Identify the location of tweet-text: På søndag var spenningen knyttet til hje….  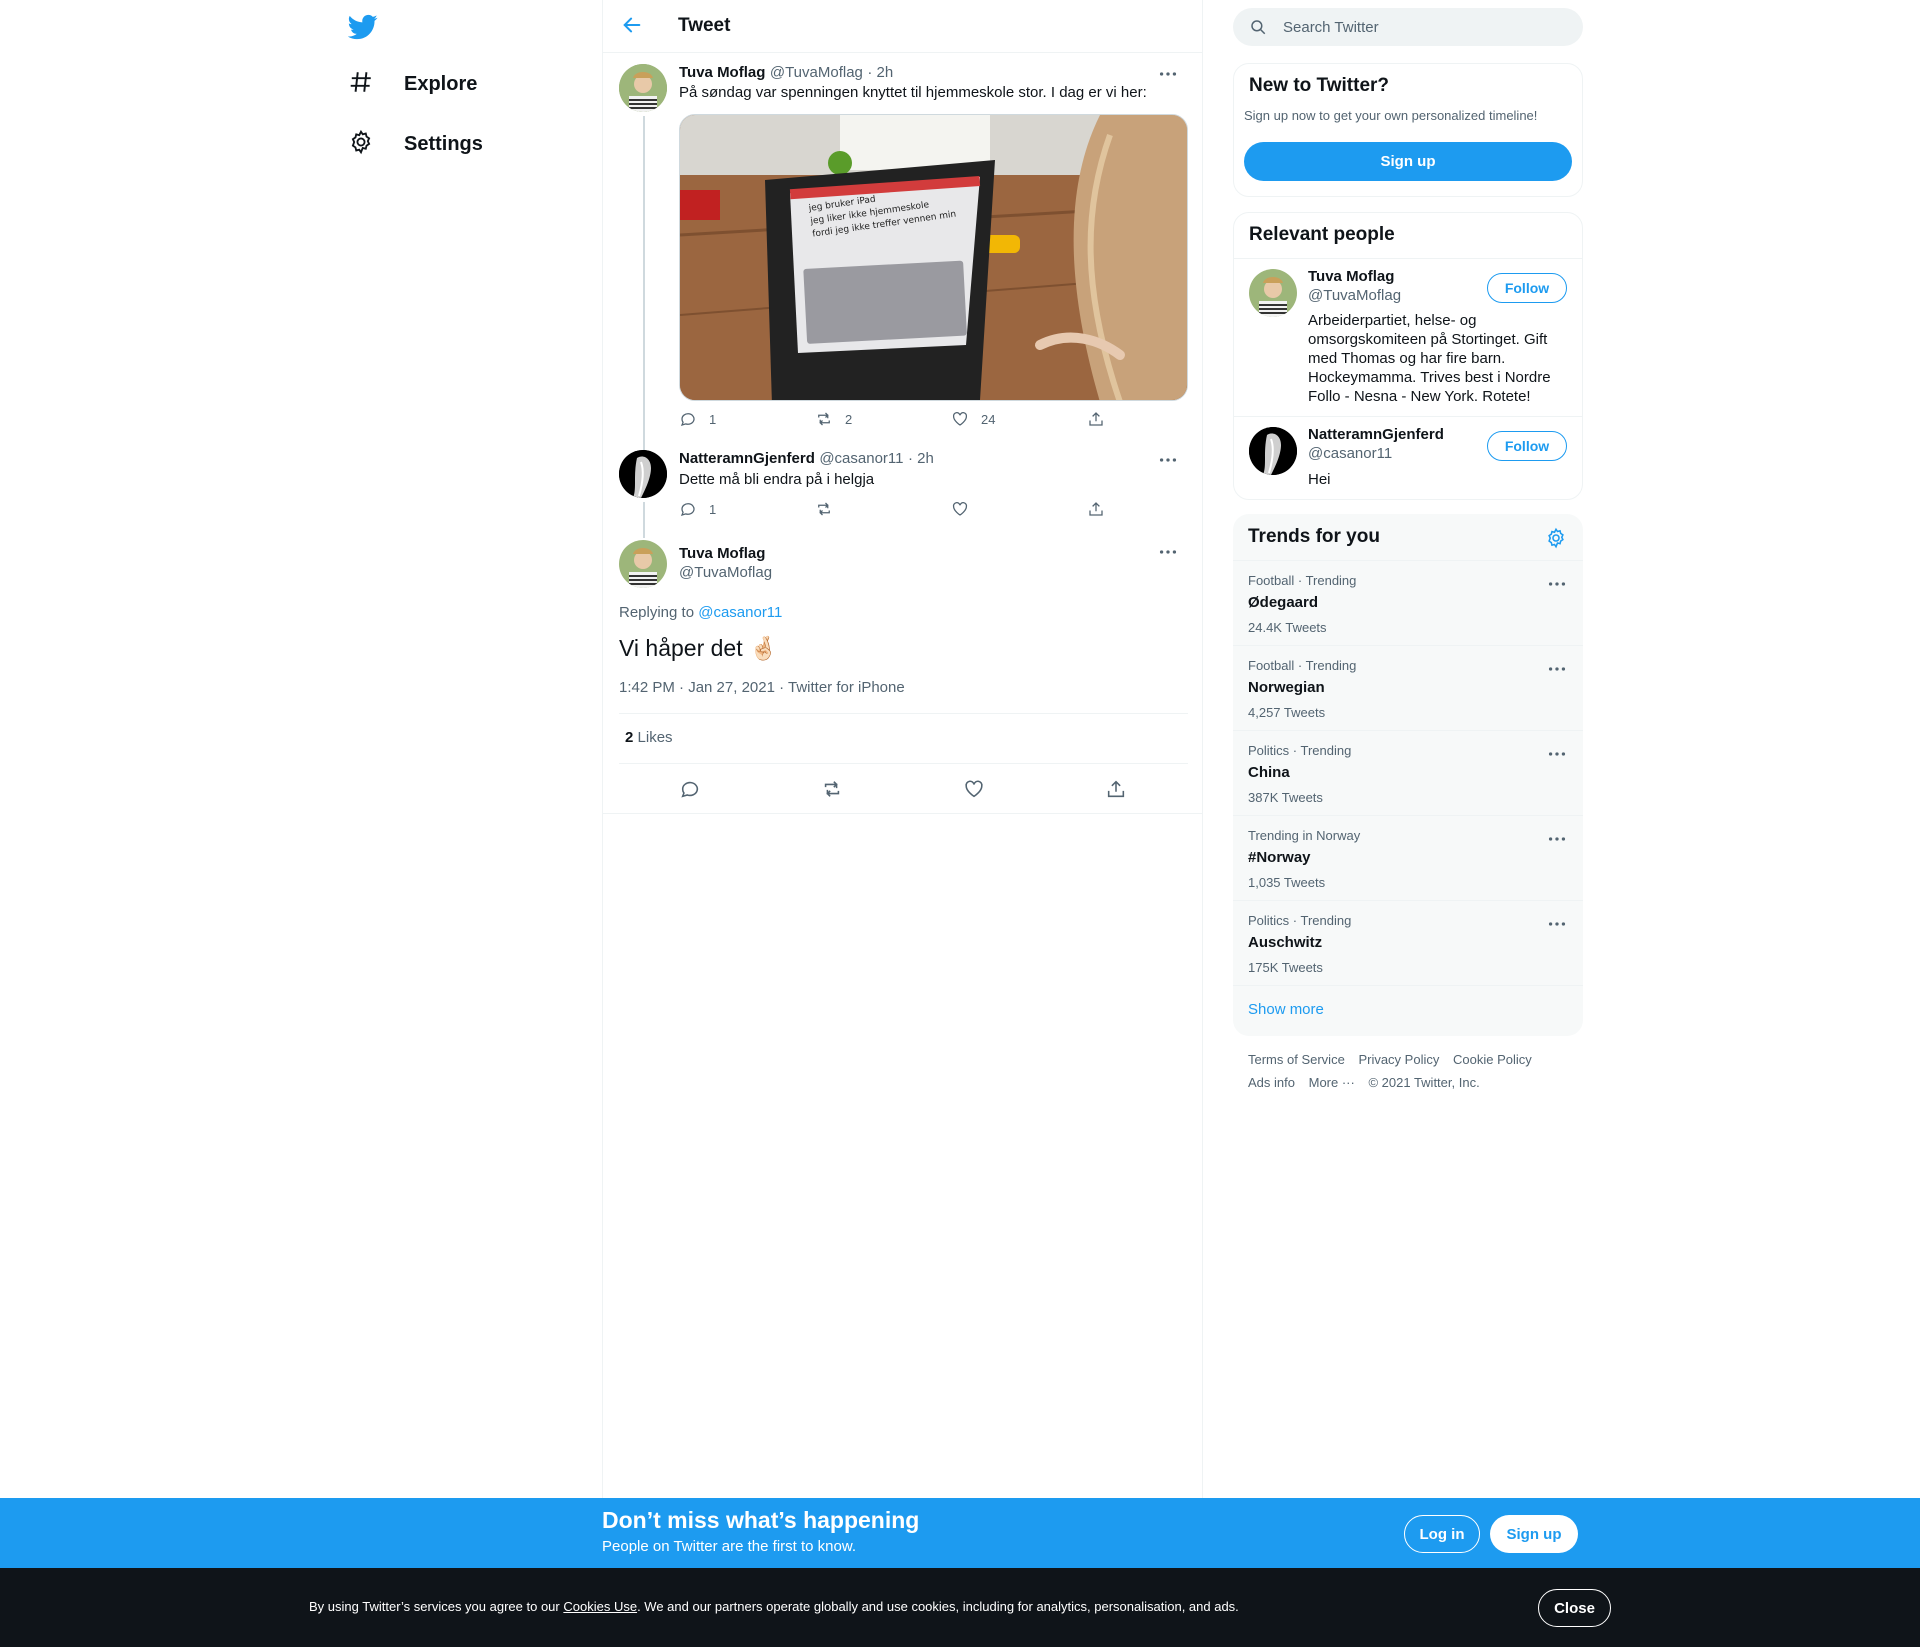
(913, 92).